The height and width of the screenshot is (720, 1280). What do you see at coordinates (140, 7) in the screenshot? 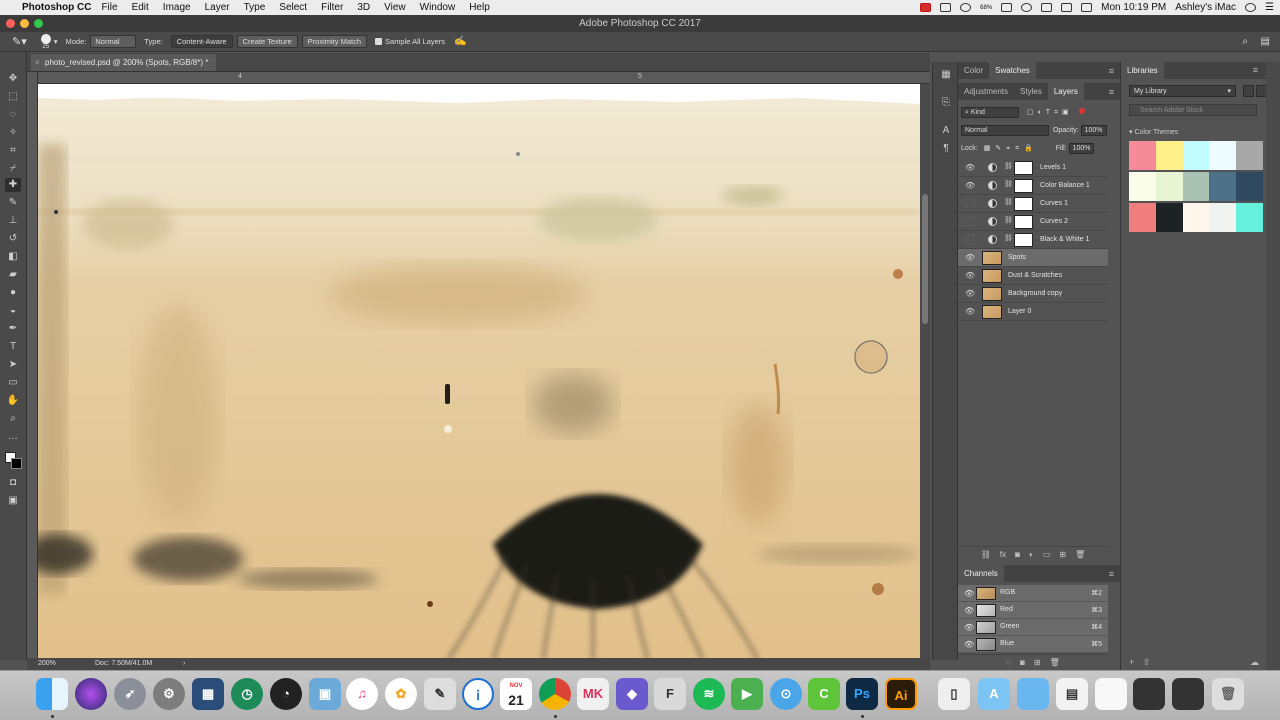
I see `menu-edit: Edit` at bounding box center [140, 7].